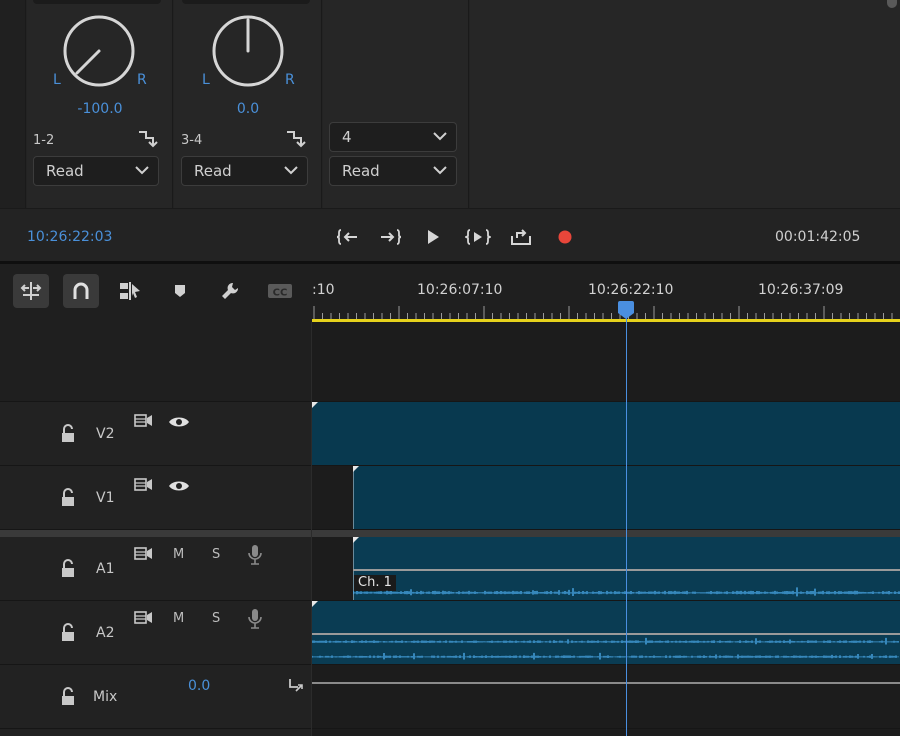 The image size is (900, 736). I want to click on loop-icon, so click(521, 237).